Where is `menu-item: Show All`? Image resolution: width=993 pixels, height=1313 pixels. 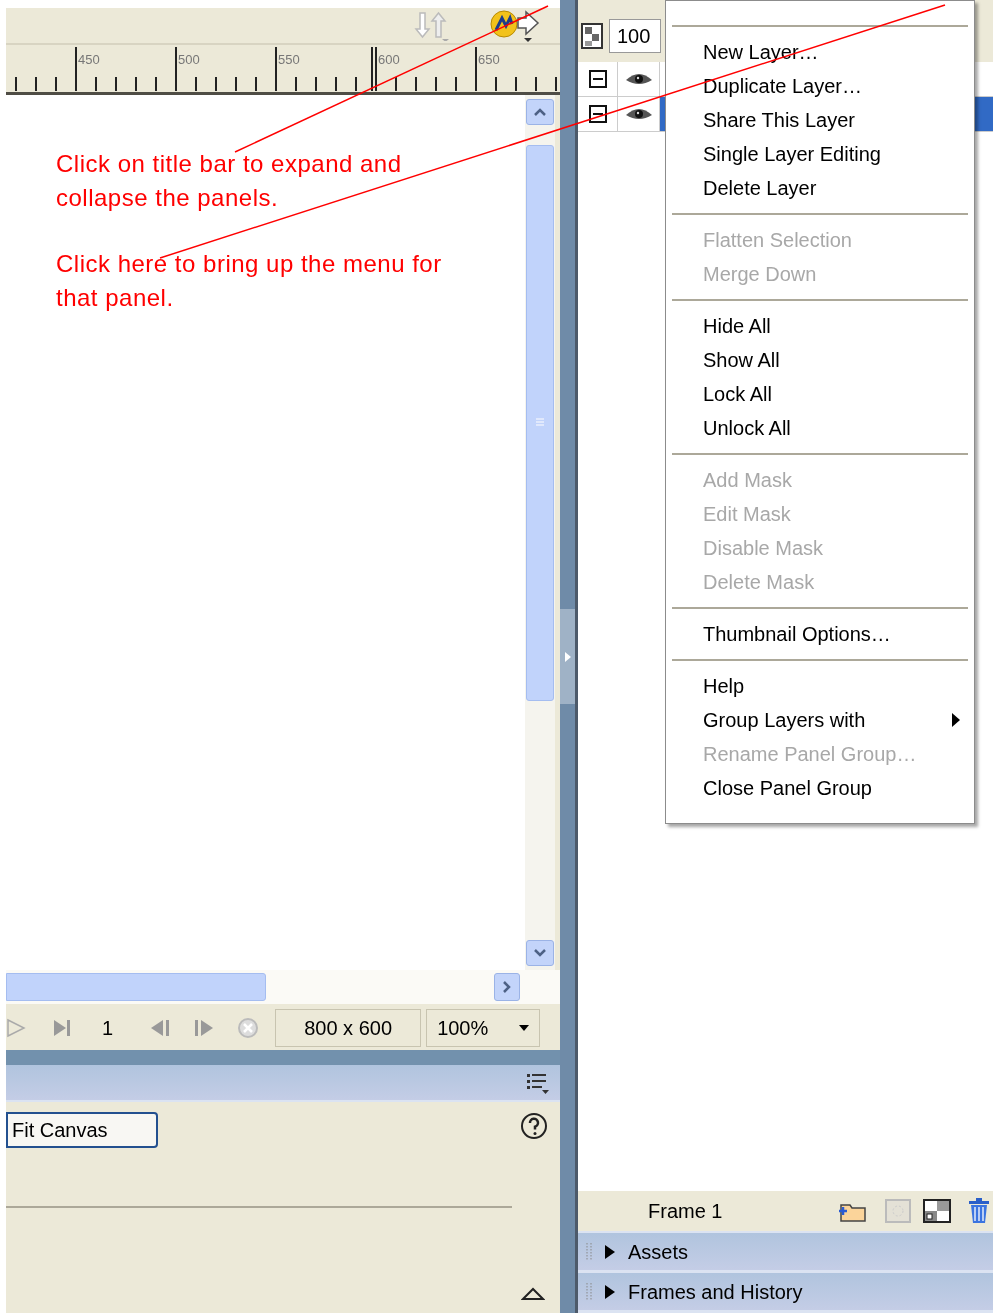
menu-item: Show All is located at coordinates (820, 360).